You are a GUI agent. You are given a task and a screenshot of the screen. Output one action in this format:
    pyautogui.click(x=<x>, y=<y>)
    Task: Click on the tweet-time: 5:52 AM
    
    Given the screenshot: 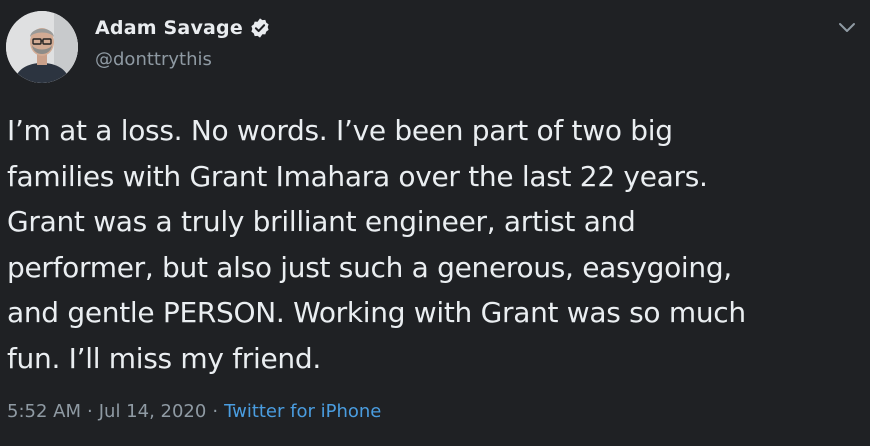 What is the action you would take?
    pyautogui.click(x=44, y=411)
    